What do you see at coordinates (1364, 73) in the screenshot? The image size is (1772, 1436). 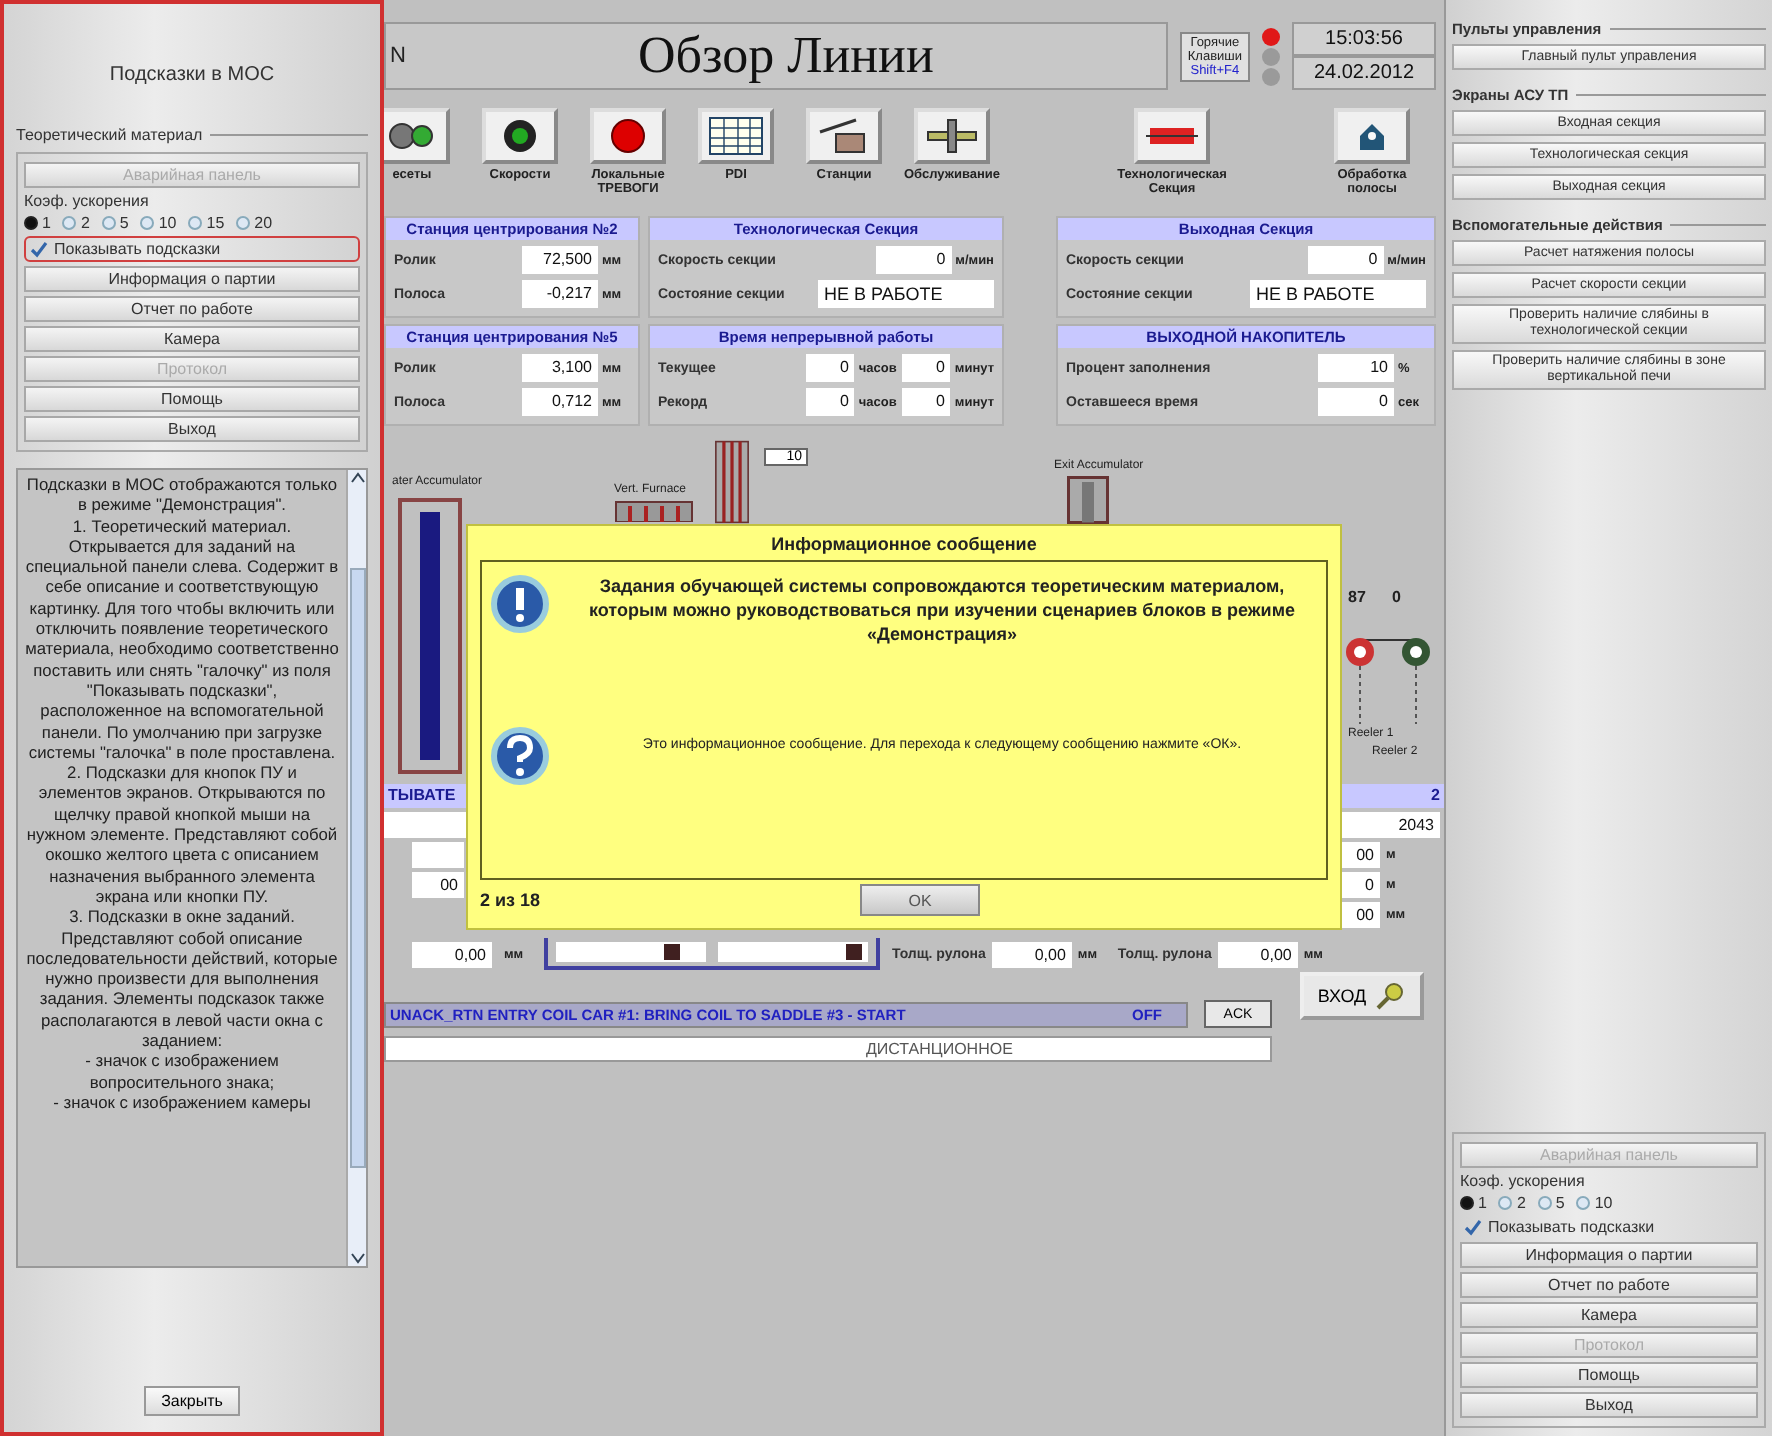 I see `date-display: 24.02.2012` at bounding box center [1364, 73].